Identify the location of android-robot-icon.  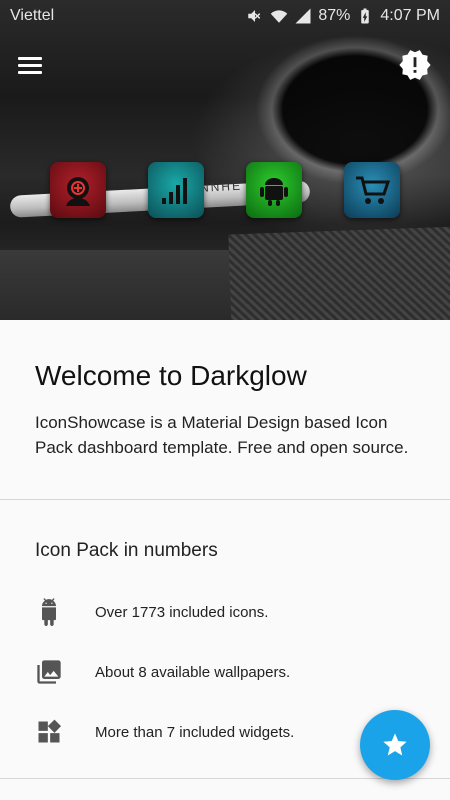
(274, 190).